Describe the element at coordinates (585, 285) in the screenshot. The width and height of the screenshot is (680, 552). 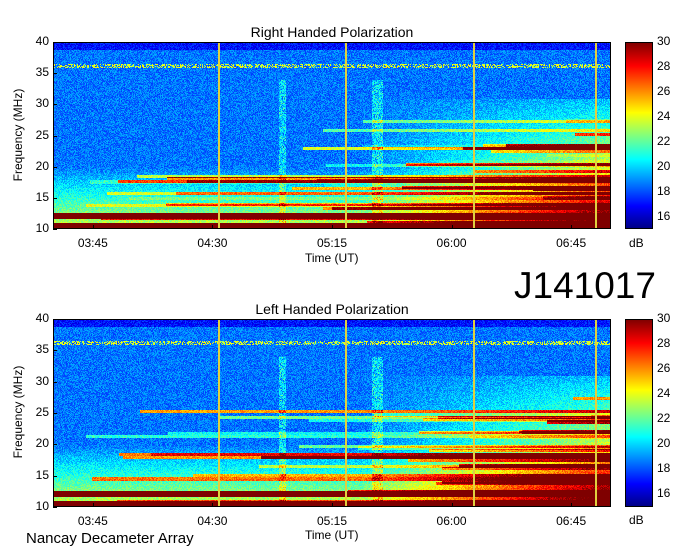
I see `observation-id: J141017` at that location.